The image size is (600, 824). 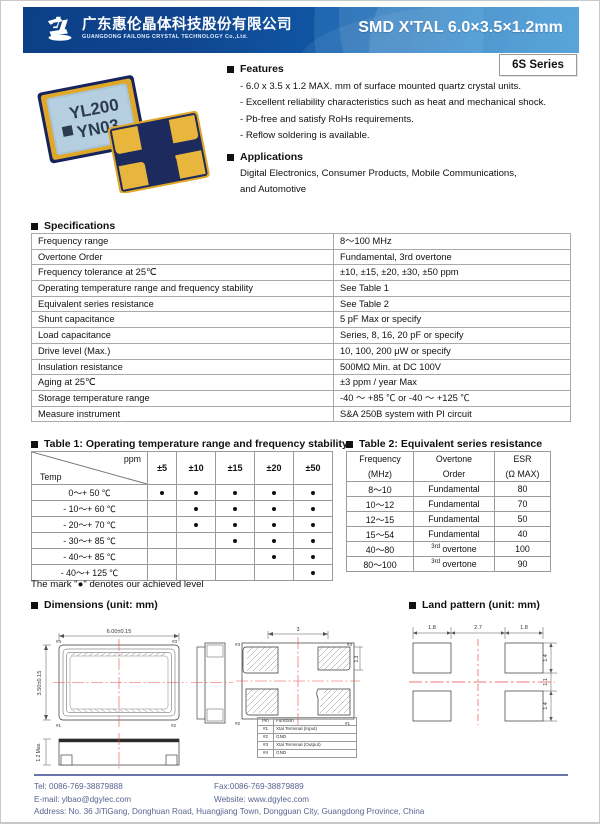 What do you see at coordinates (301, 382) in the screenshot?
I see `table-row: Aging at 25℃ ±3 ppm / year Max` at bounding box center [301, 382].